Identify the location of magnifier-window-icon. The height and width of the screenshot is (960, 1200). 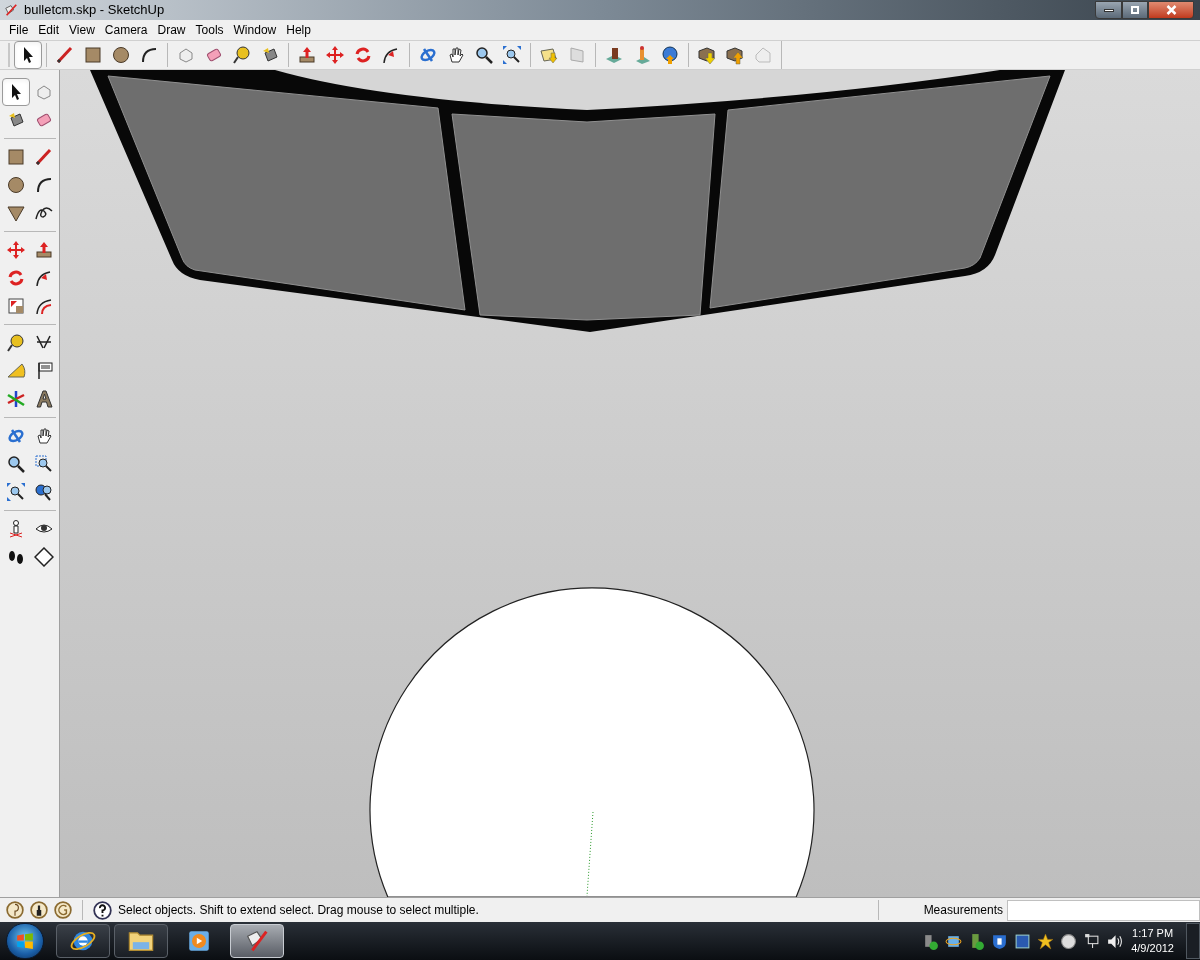
(43, 464).